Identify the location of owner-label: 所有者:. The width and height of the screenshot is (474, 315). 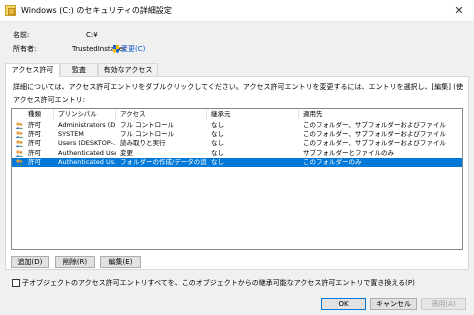
(25, 49).